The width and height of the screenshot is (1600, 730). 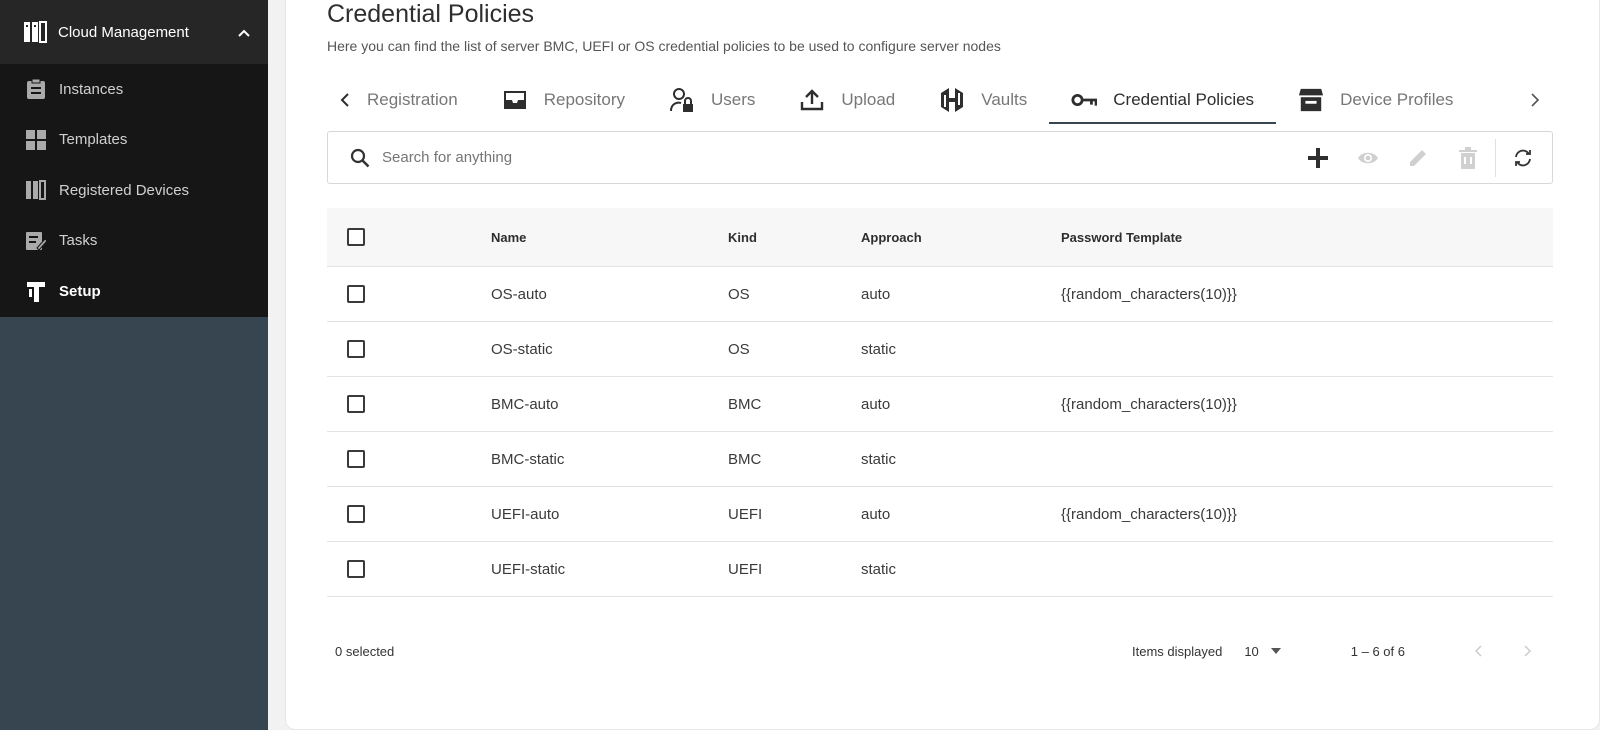 I want to click on sidebar-item-setup: Setup, so click(x=134, y=291).